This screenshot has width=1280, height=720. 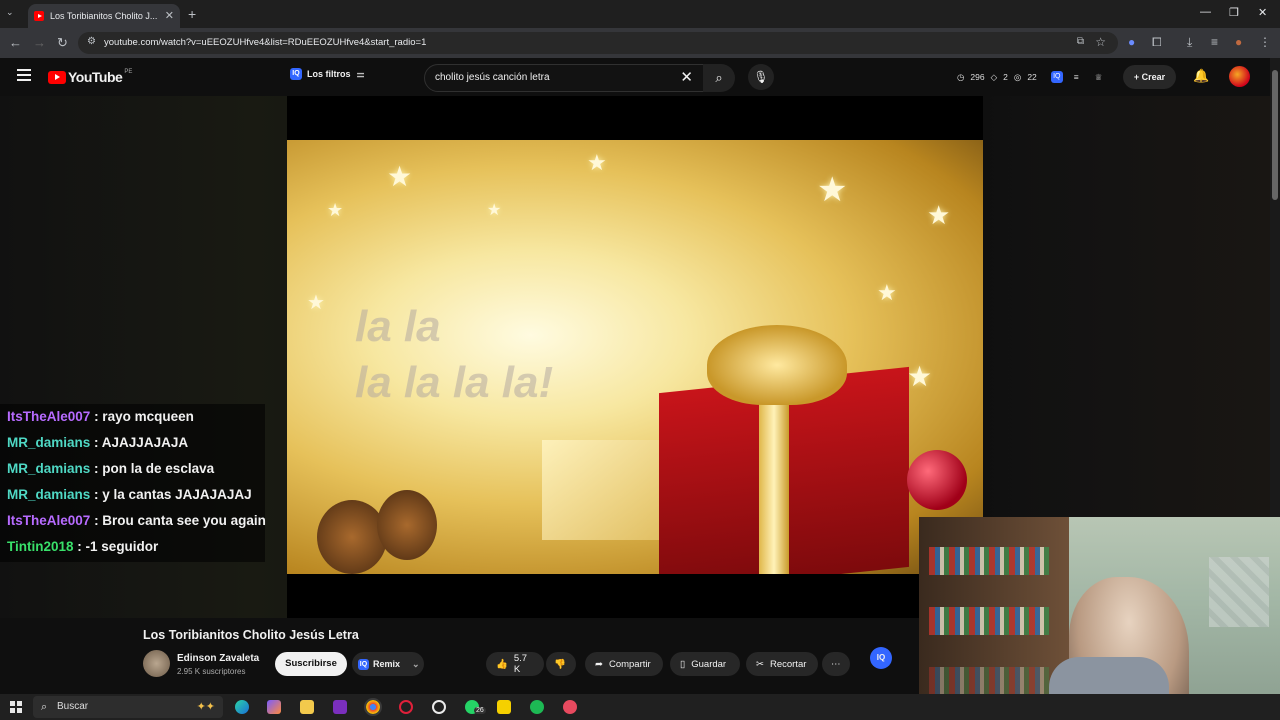 I want to click on file-explorer-icon, so click(x=307, y=707).